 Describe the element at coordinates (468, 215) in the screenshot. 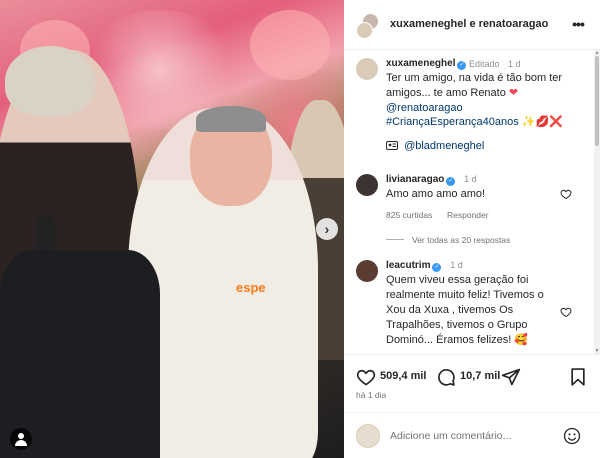

I see `reply-button: Responder` at that location.